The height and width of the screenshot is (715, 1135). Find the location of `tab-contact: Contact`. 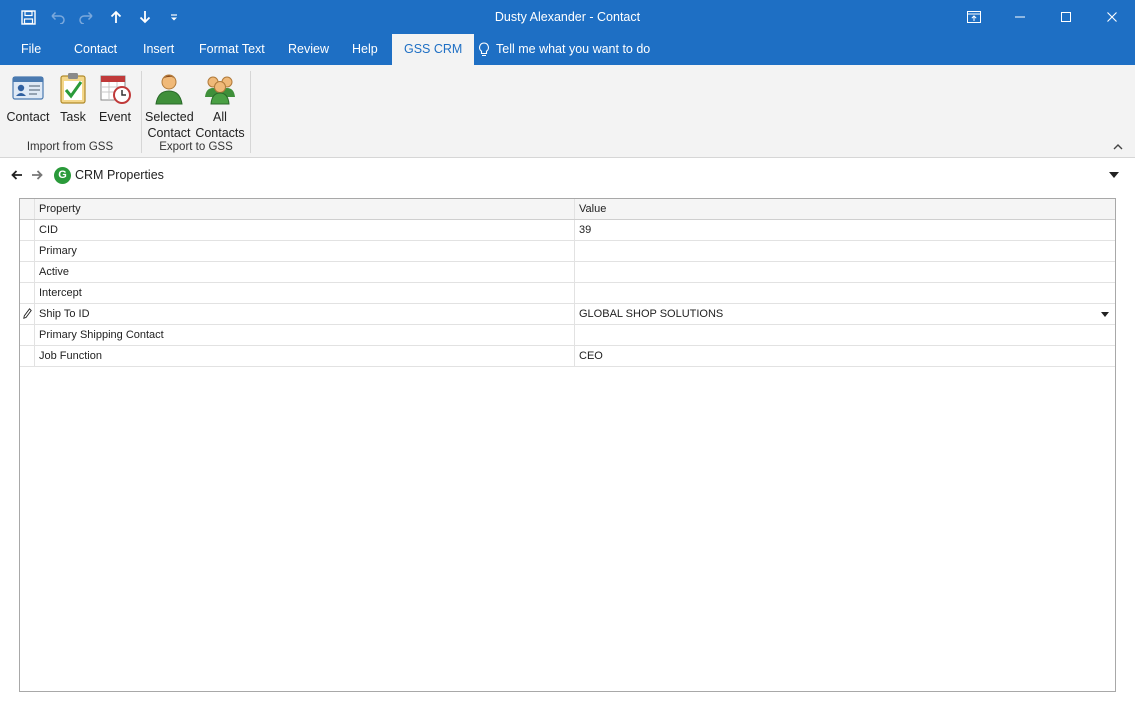

tab-contact: Contact is located at coordinates (95, 49).